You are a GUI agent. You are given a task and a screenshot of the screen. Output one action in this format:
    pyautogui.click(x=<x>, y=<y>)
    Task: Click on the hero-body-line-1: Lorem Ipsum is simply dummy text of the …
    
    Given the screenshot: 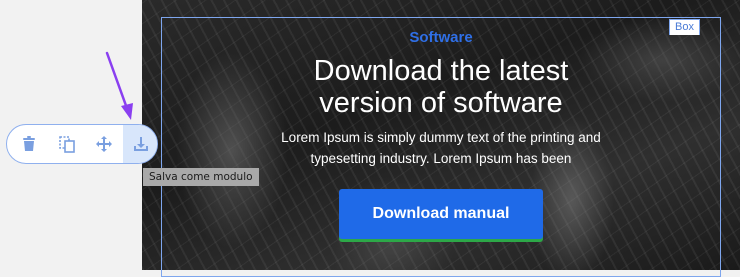 What is the action you would take?
    pyautogui.click(x=441, y=137)
    